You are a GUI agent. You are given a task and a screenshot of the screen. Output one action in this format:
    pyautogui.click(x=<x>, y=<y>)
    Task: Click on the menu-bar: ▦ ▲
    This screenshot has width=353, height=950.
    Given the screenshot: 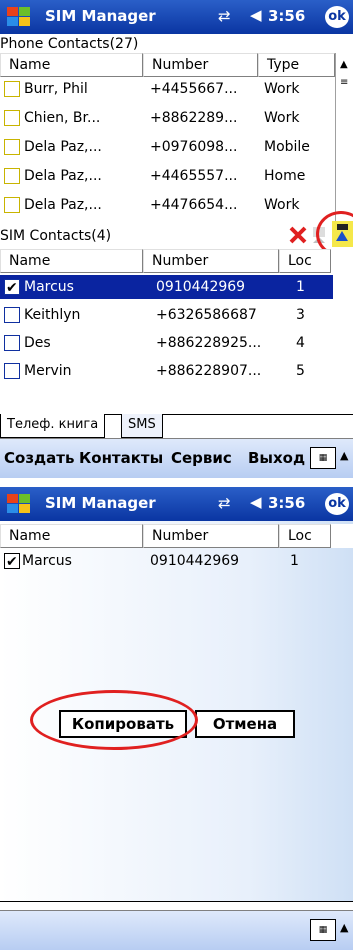 What is the action you would take?
    pyautogui.click(x=176, y=930)
    